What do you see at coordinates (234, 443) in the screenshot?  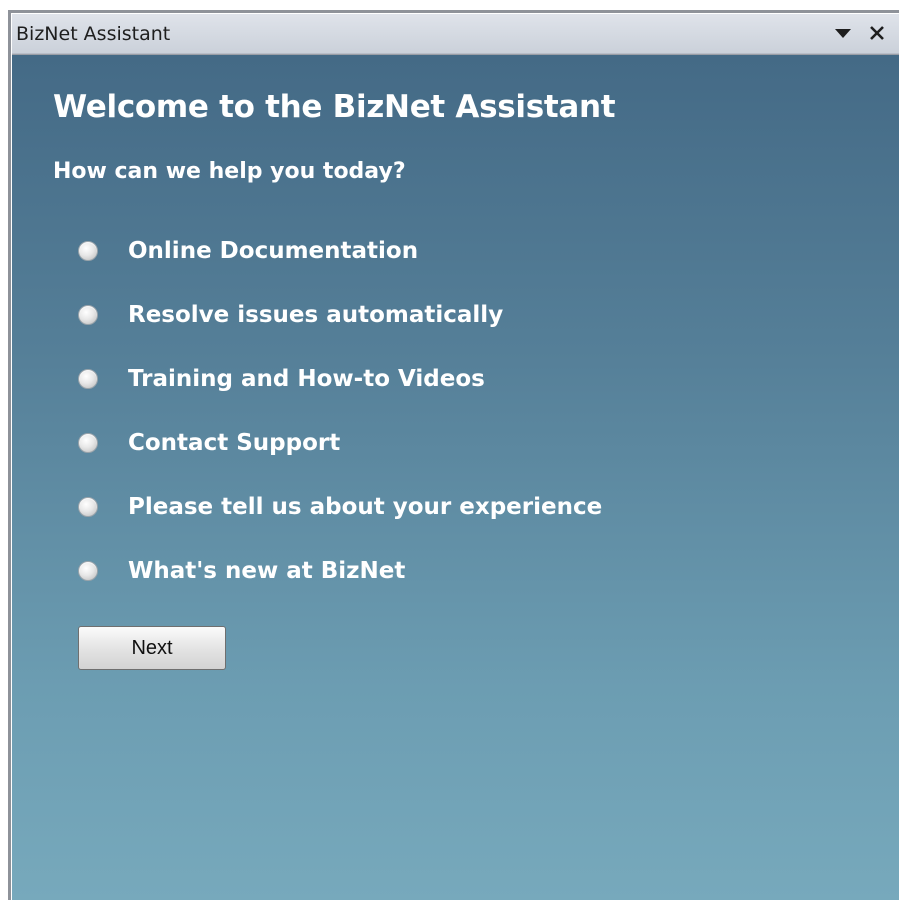 I see `option-label: Contact Support` at bounding box center [234, 443].